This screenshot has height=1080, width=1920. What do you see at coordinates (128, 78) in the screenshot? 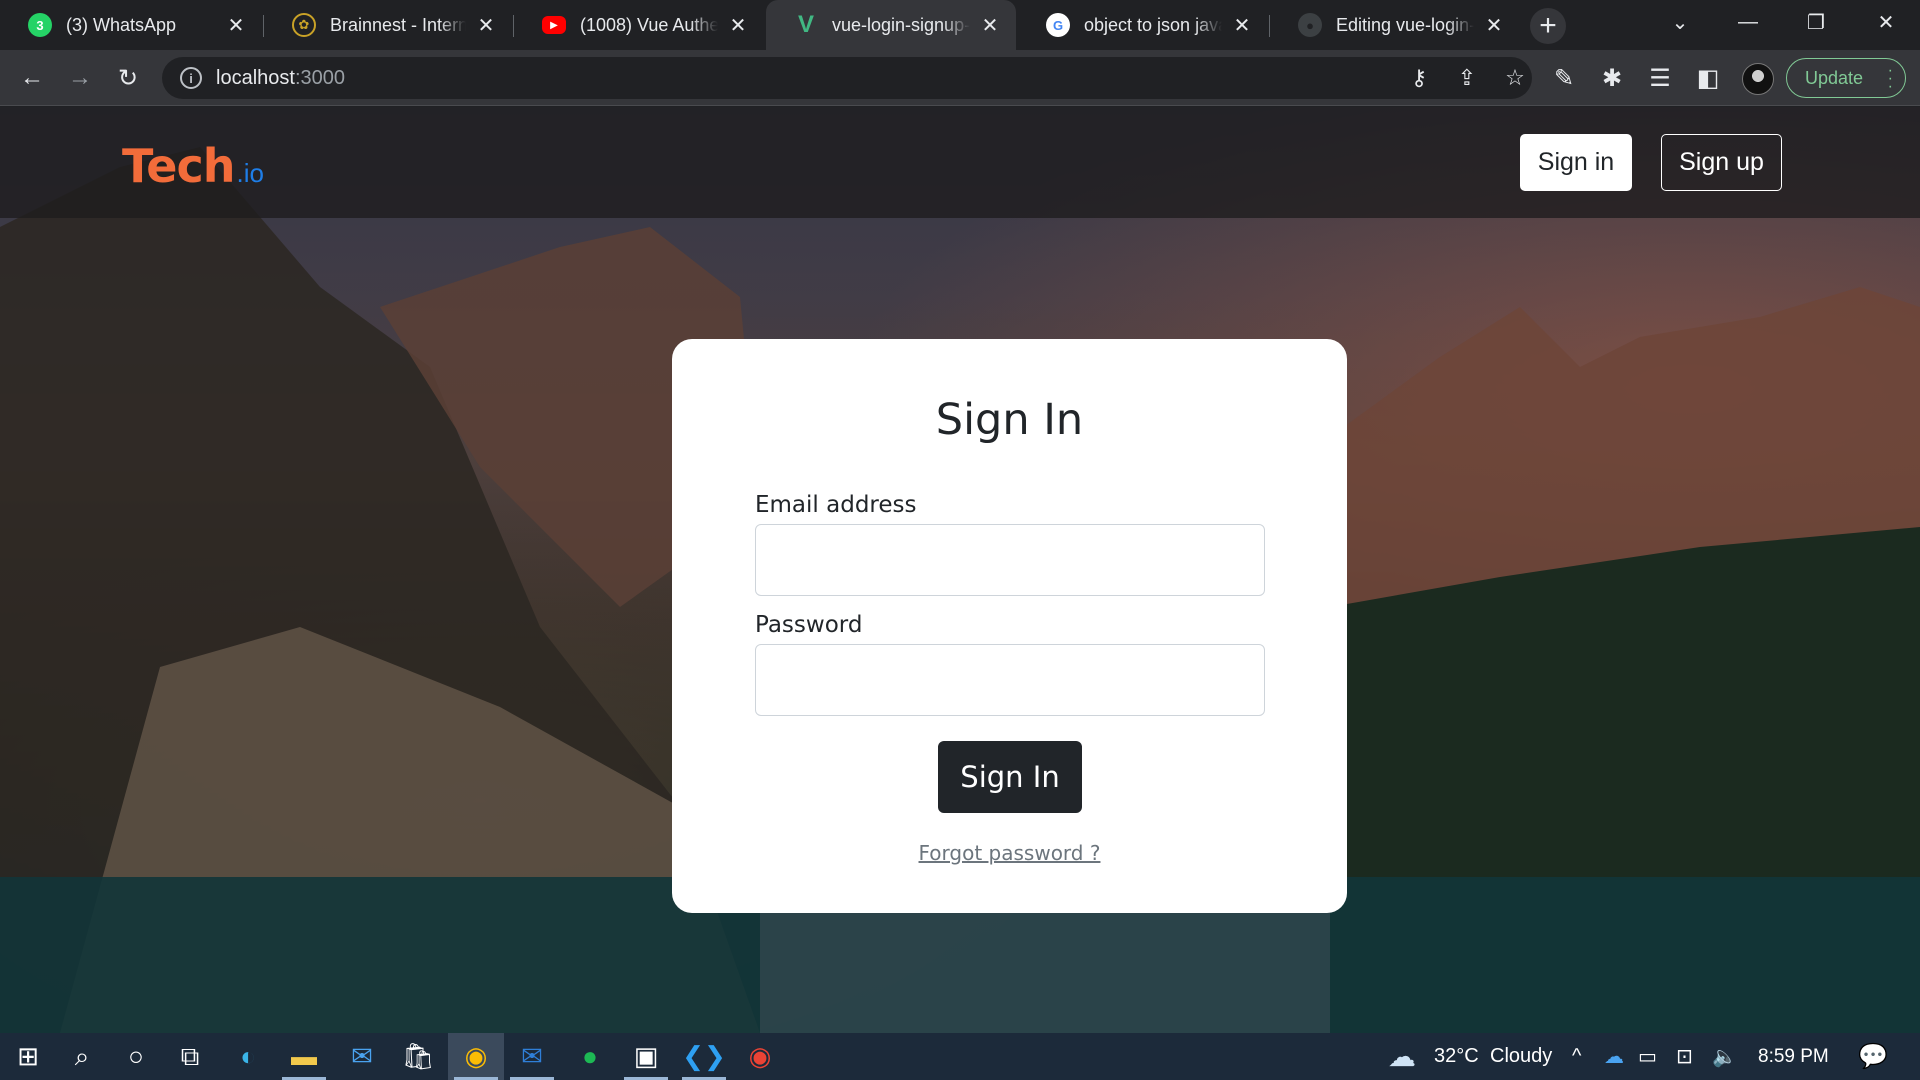
I see `reload-icon: ↻` at bounding box center [128, 78].